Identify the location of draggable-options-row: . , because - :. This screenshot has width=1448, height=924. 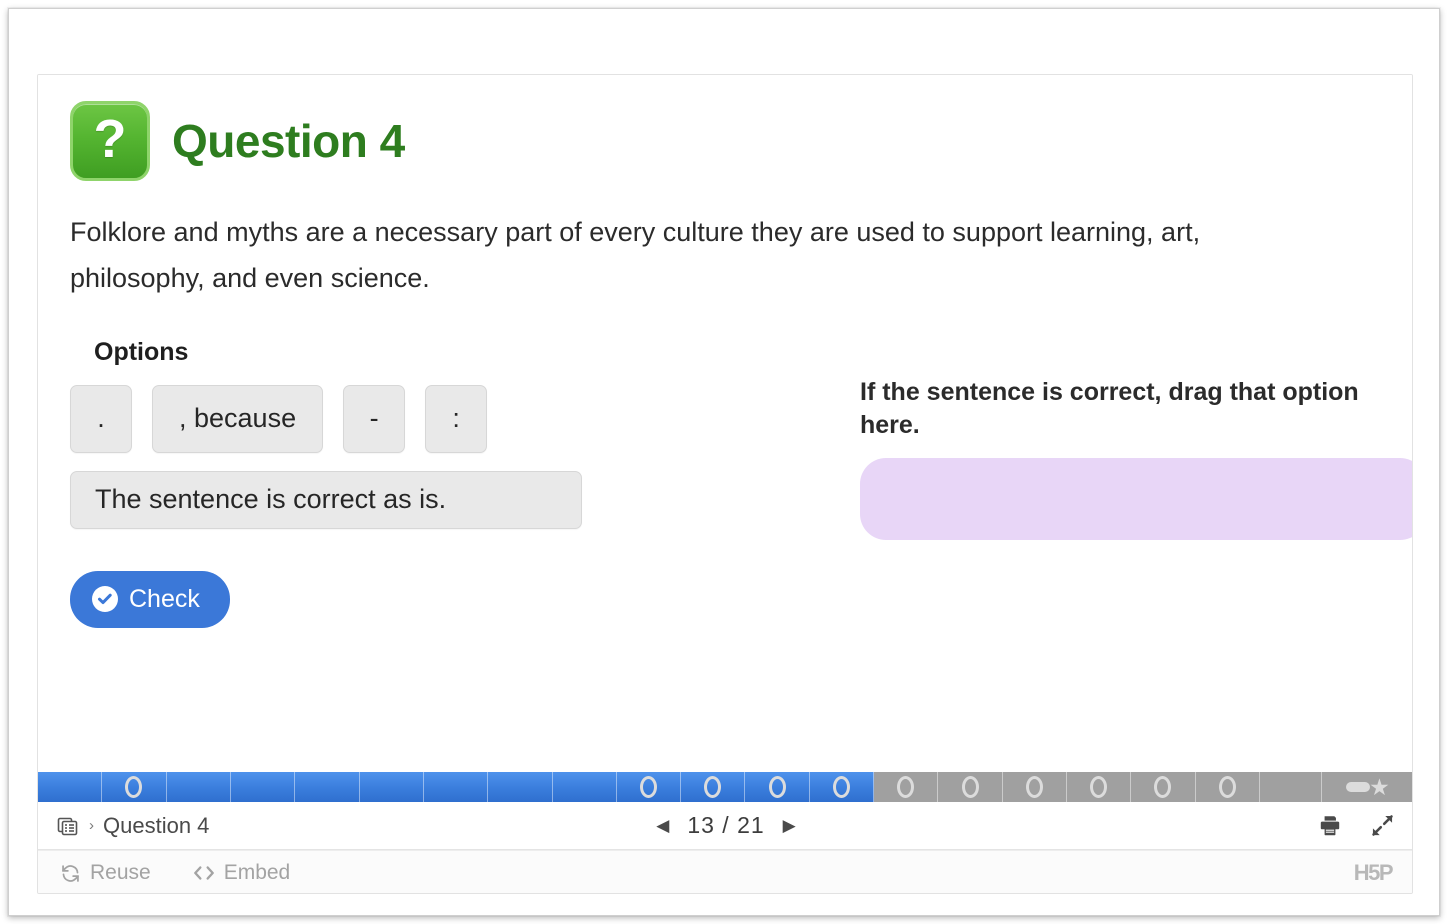
(465, 418).